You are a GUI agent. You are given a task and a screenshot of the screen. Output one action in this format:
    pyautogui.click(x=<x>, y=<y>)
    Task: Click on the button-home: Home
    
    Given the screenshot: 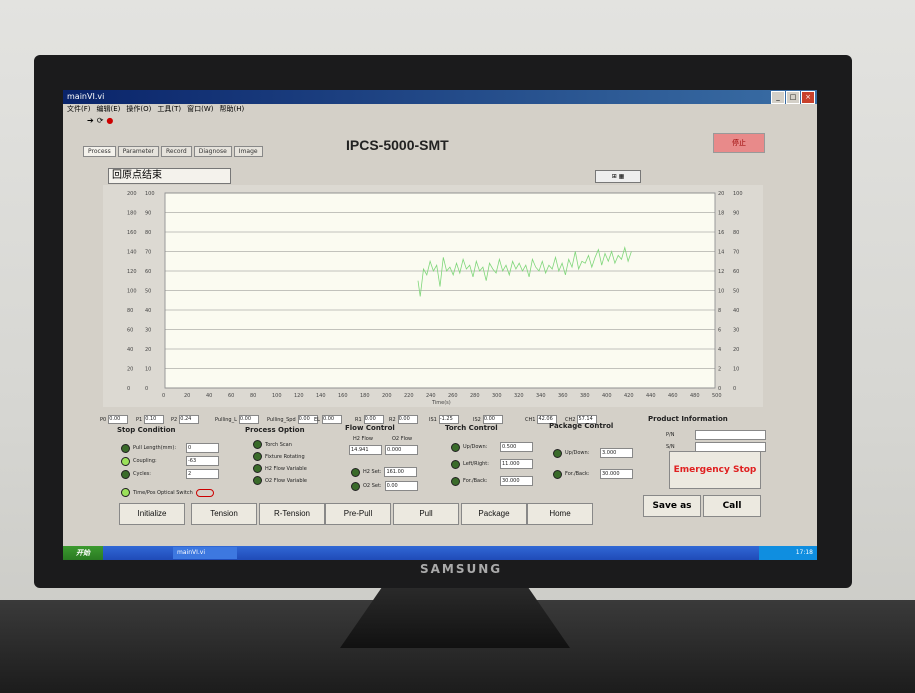 What is the action you would take?
    pyautogui.click(x=560, y=514)
    